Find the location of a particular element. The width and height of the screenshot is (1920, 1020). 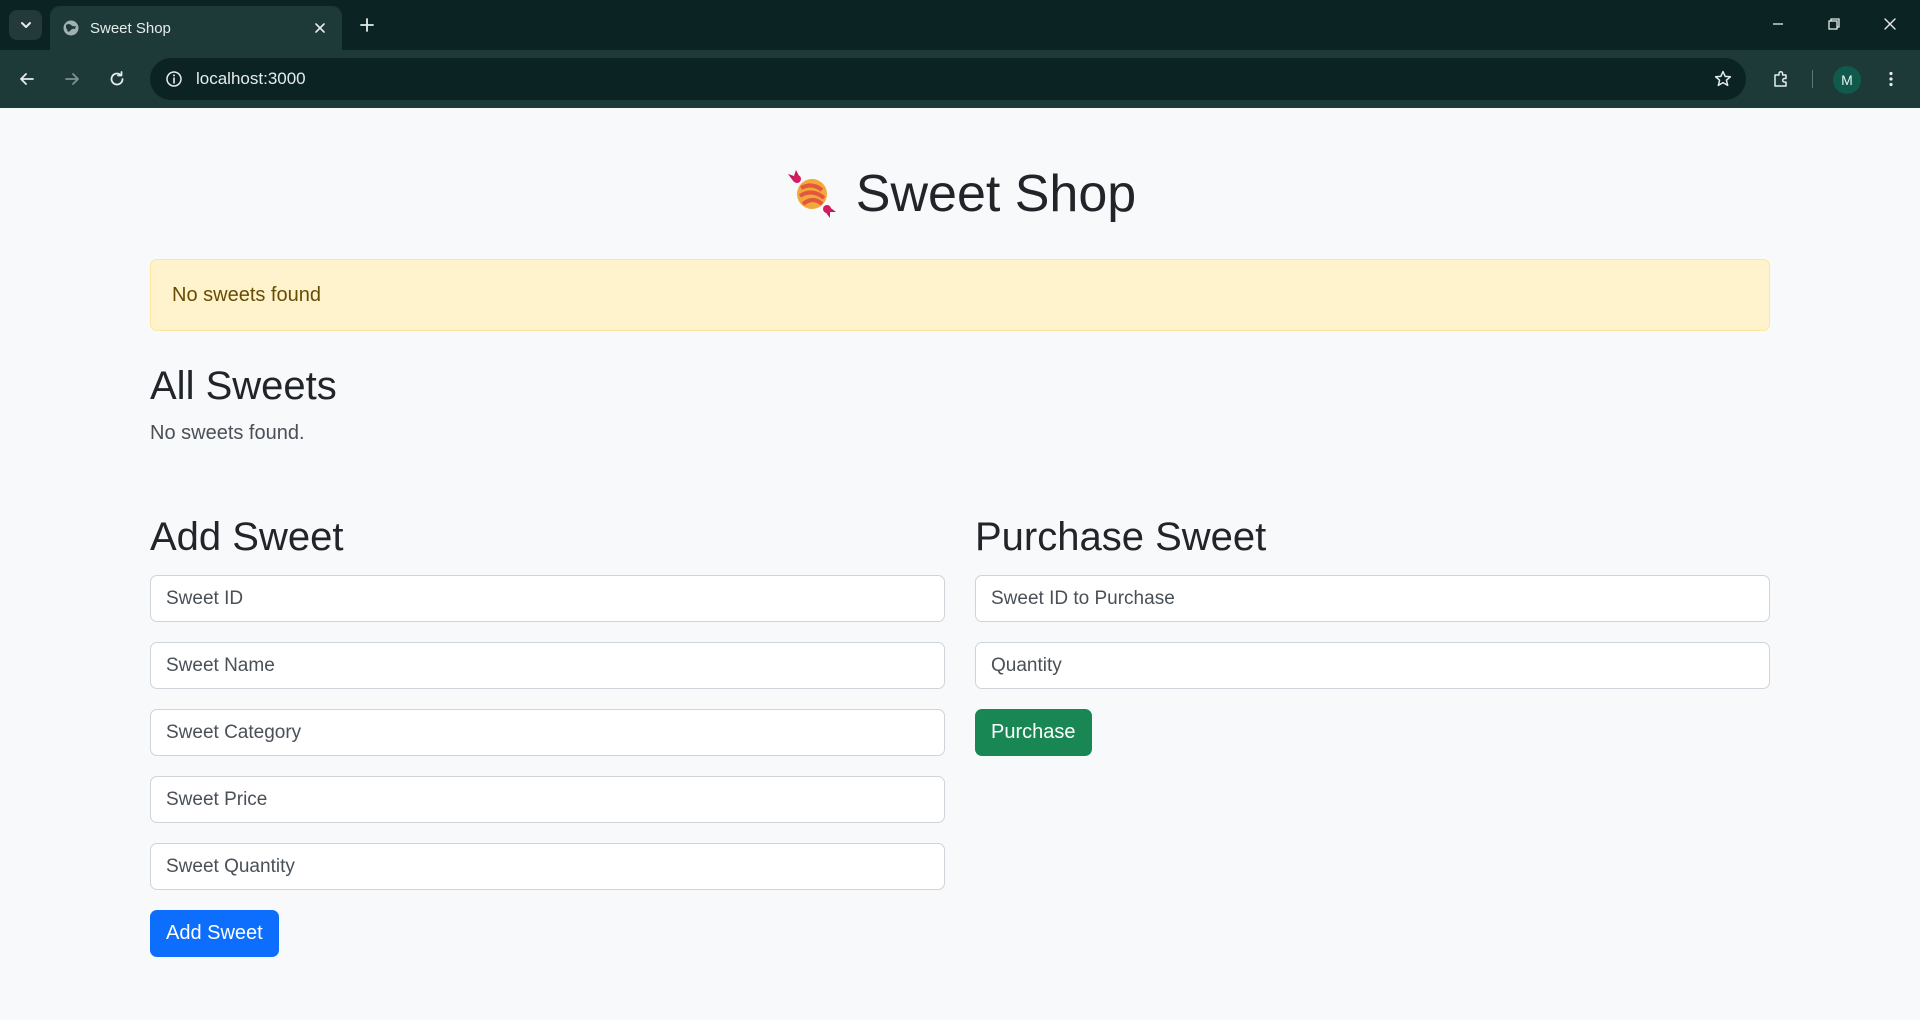

arrow-left-icon is located at coordinates (27, 79).